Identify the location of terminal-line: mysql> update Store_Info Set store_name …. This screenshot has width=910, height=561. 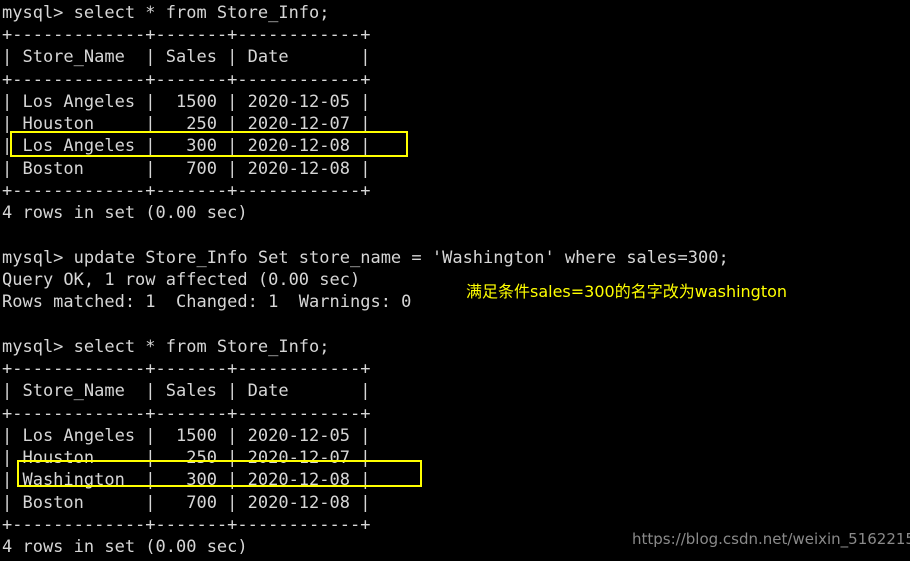
(365, 258).